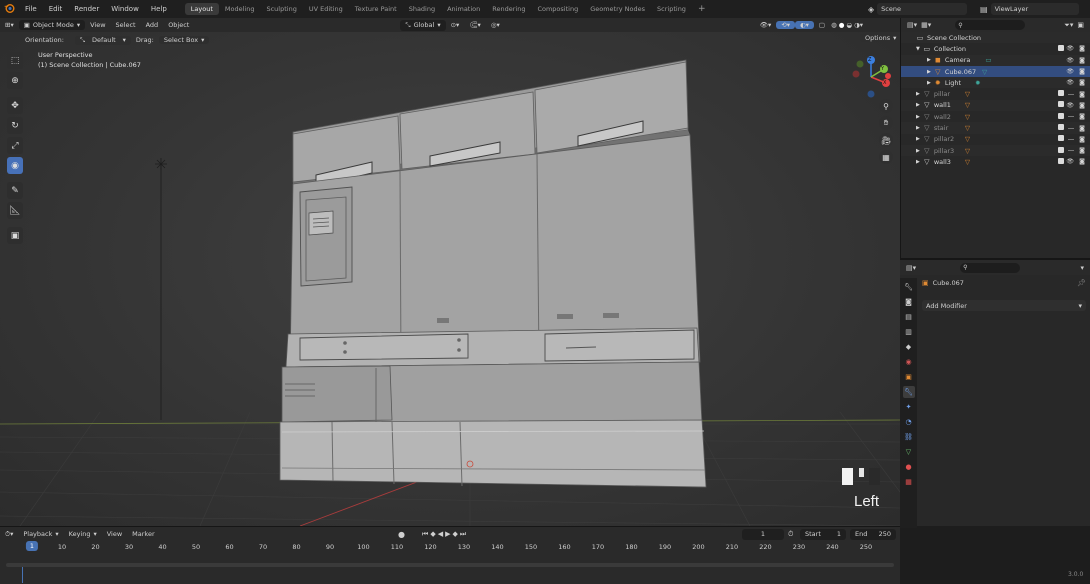 The width and height of the screenshot is (1090, 584). I want to click on menu-help: Help, so click(159, 9).